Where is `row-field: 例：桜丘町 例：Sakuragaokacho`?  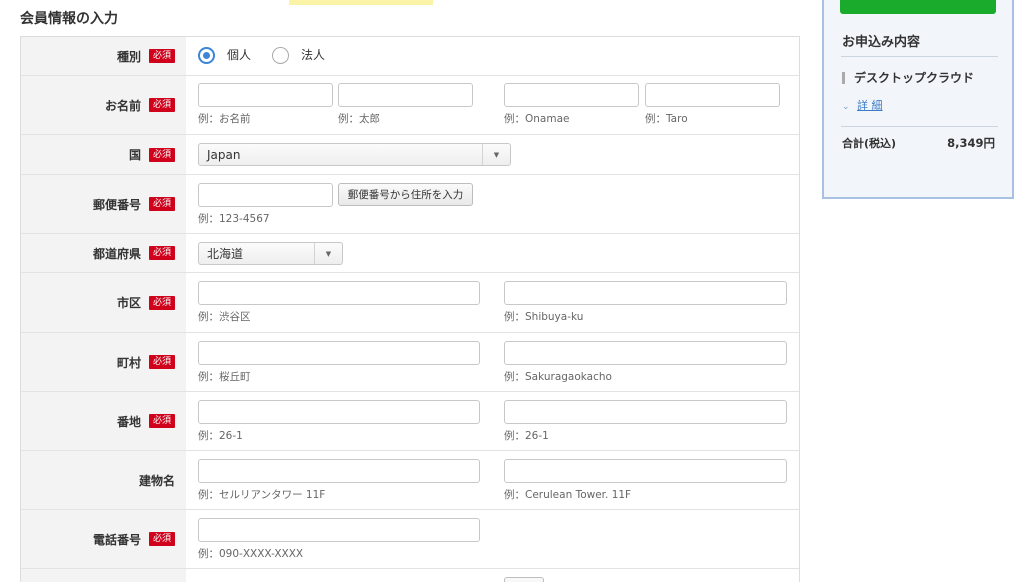
row-field: 例：桜丘町 例：Sakuragaokacho is located at coordinates (492, 362).